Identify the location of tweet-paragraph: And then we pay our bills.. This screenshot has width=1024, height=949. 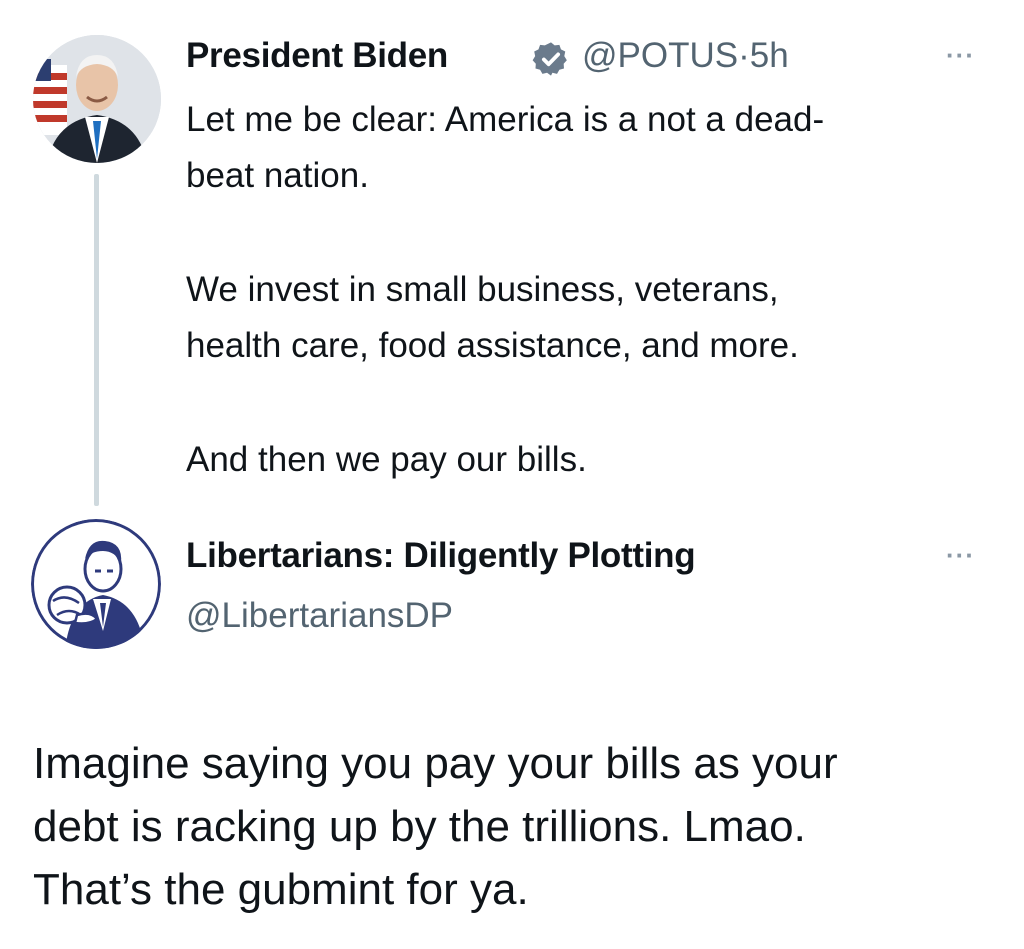
(386, 459).